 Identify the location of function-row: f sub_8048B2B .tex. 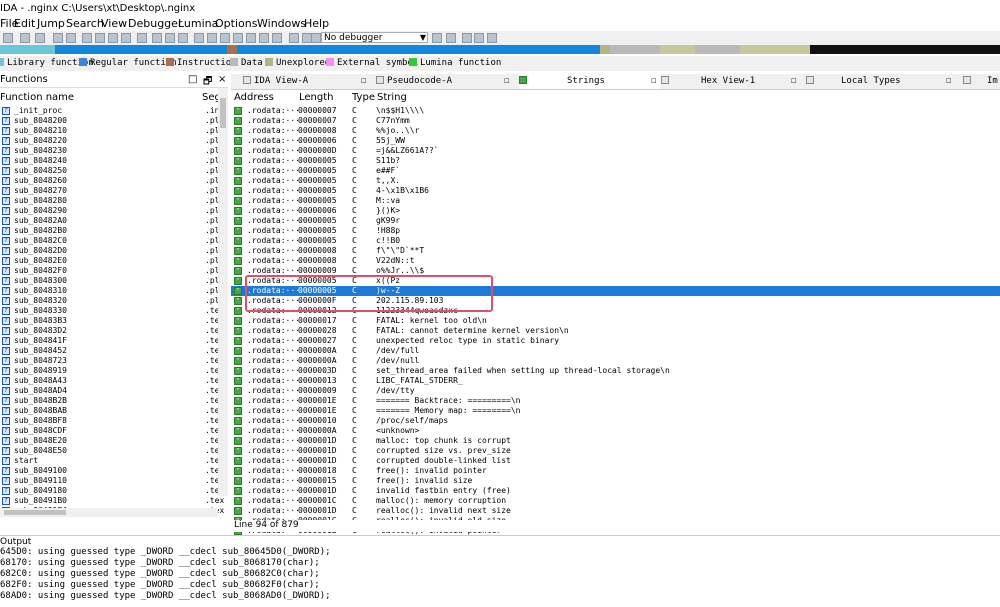
(112, 401).